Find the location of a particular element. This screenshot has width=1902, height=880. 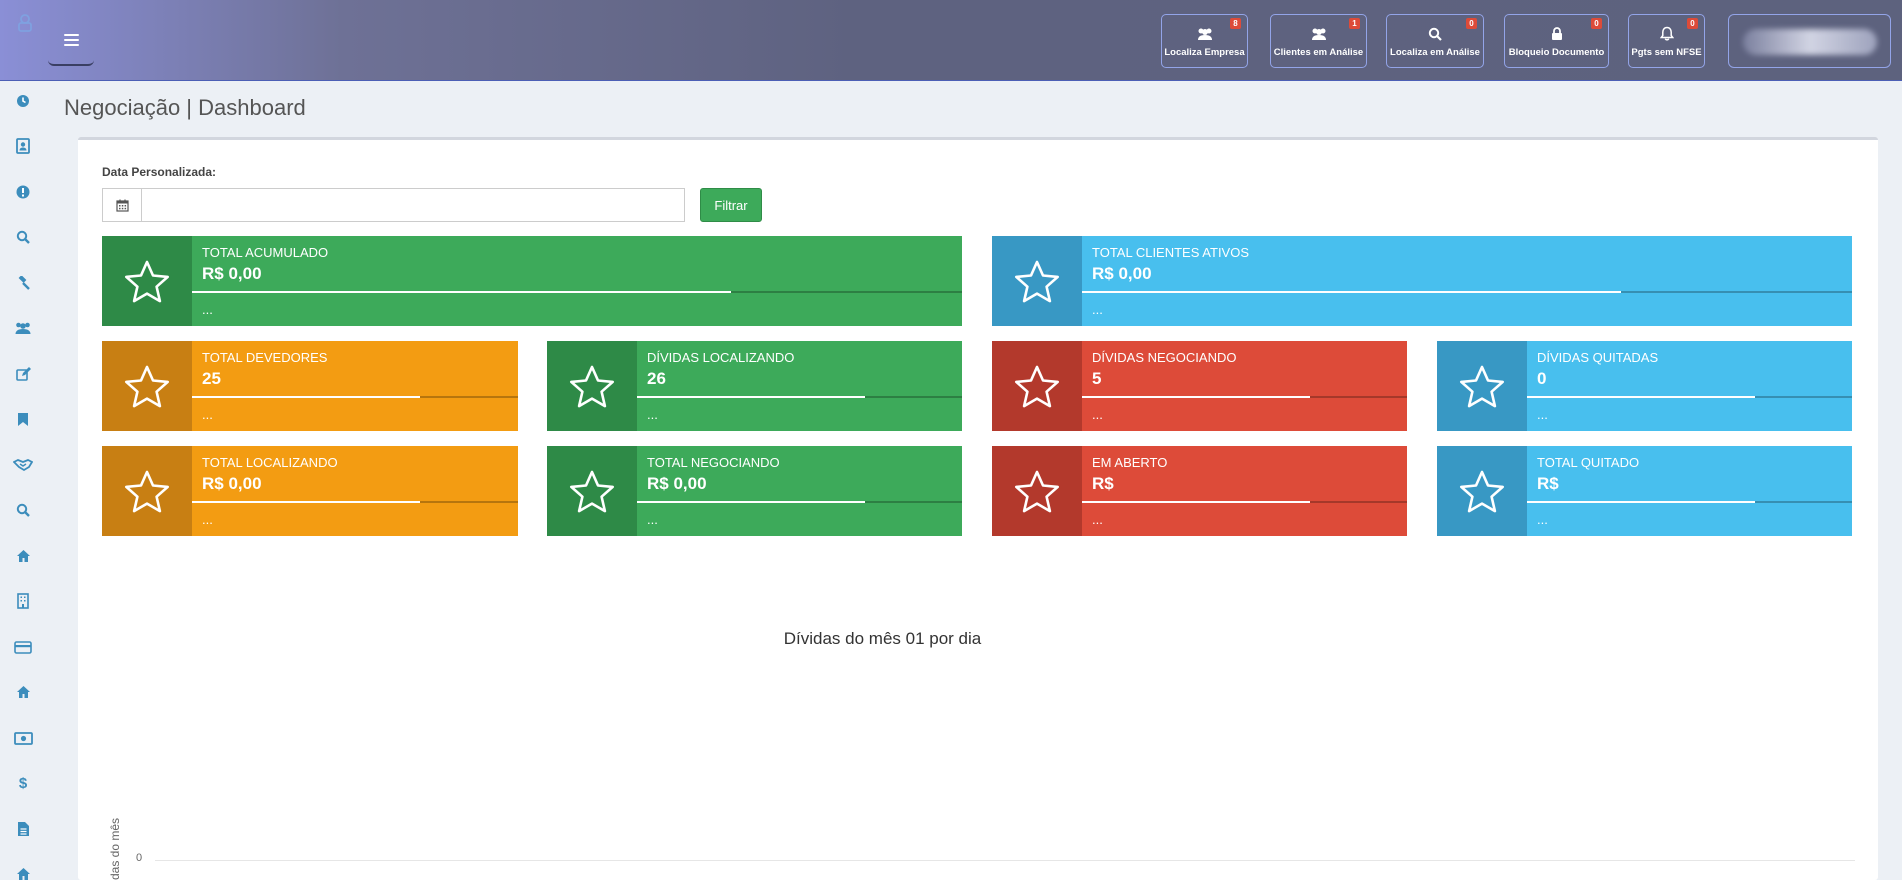

money-icon is located at coordinates (23, 738).